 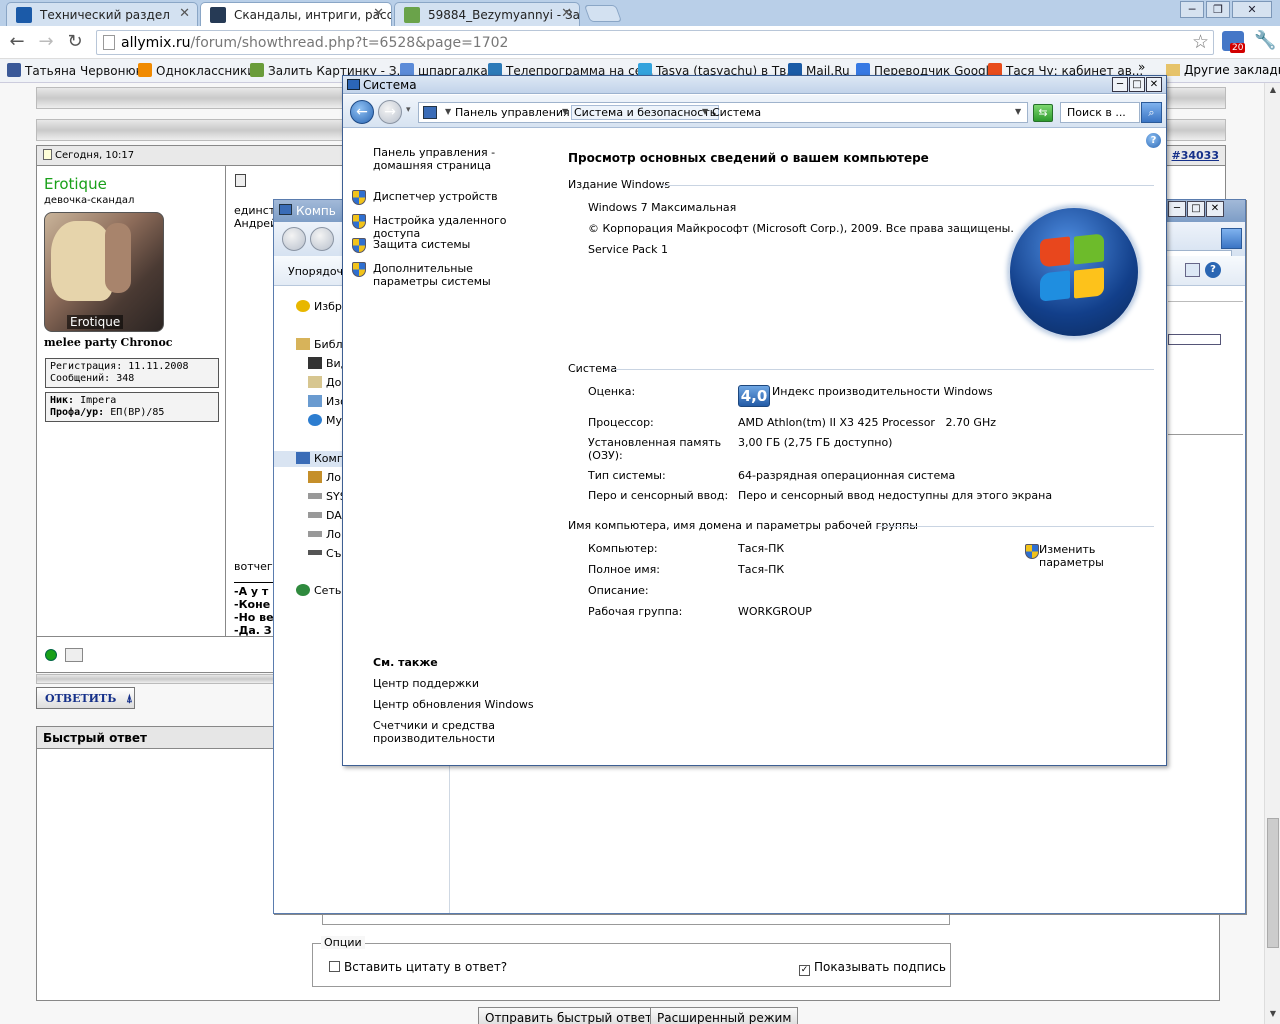 What do you see at coordinates (1213, 270) in the screenshot?
I see `help-icon: ?` at bounding box center [1213, 270].